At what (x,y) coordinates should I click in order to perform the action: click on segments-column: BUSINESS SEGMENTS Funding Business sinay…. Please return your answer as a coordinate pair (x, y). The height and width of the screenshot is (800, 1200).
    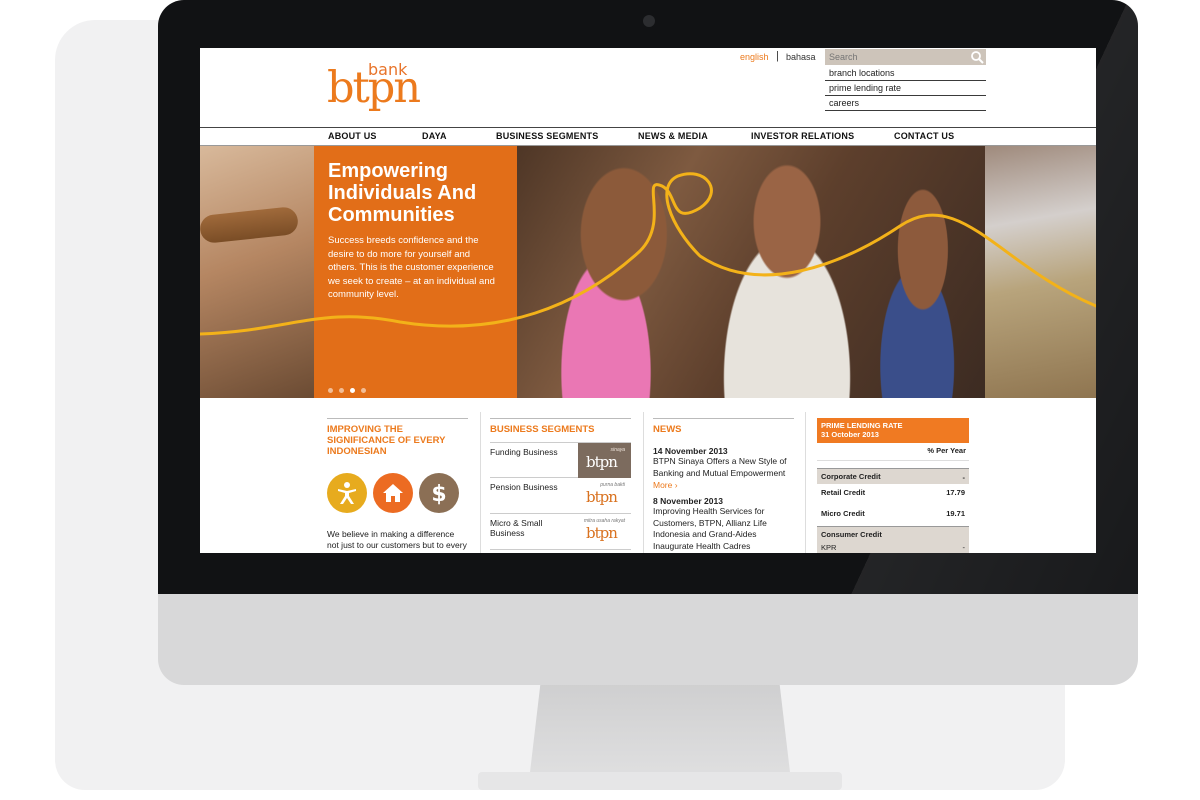
    Looking at the image, I should click on (560, 484).